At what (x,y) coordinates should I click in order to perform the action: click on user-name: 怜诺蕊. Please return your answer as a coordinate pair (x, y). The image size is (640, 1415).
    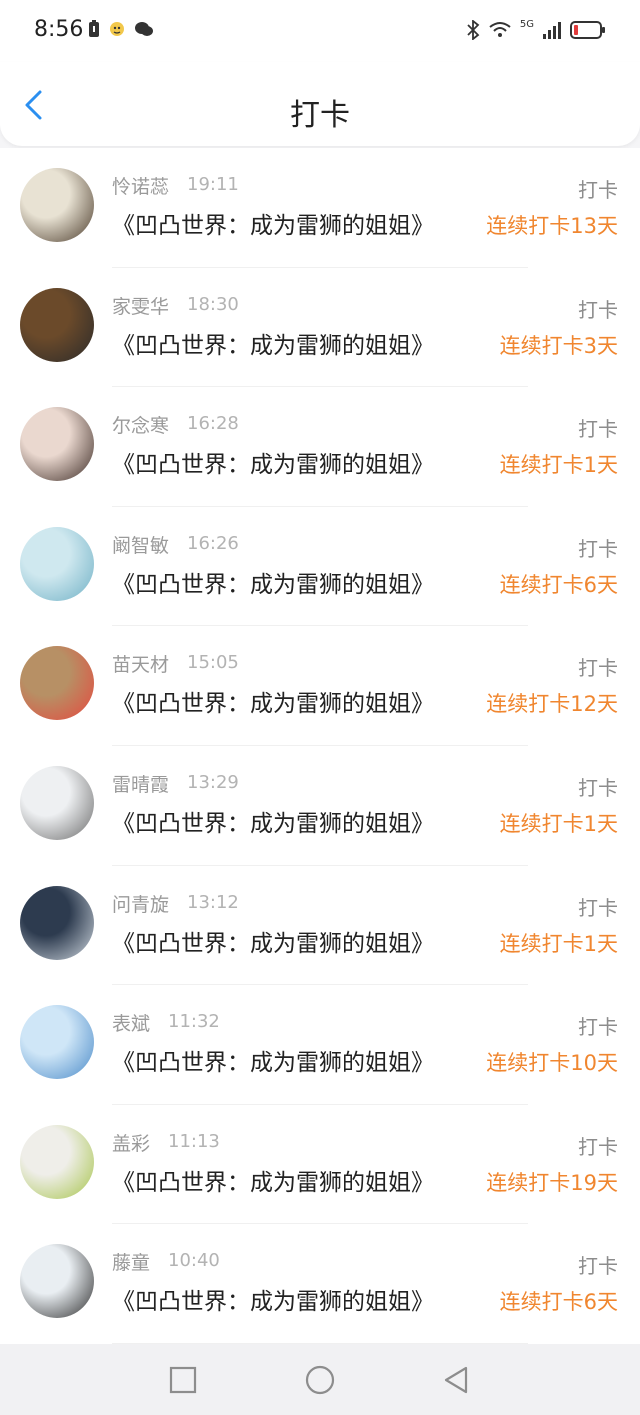
    Looking at the image, I should click on (141, 187).